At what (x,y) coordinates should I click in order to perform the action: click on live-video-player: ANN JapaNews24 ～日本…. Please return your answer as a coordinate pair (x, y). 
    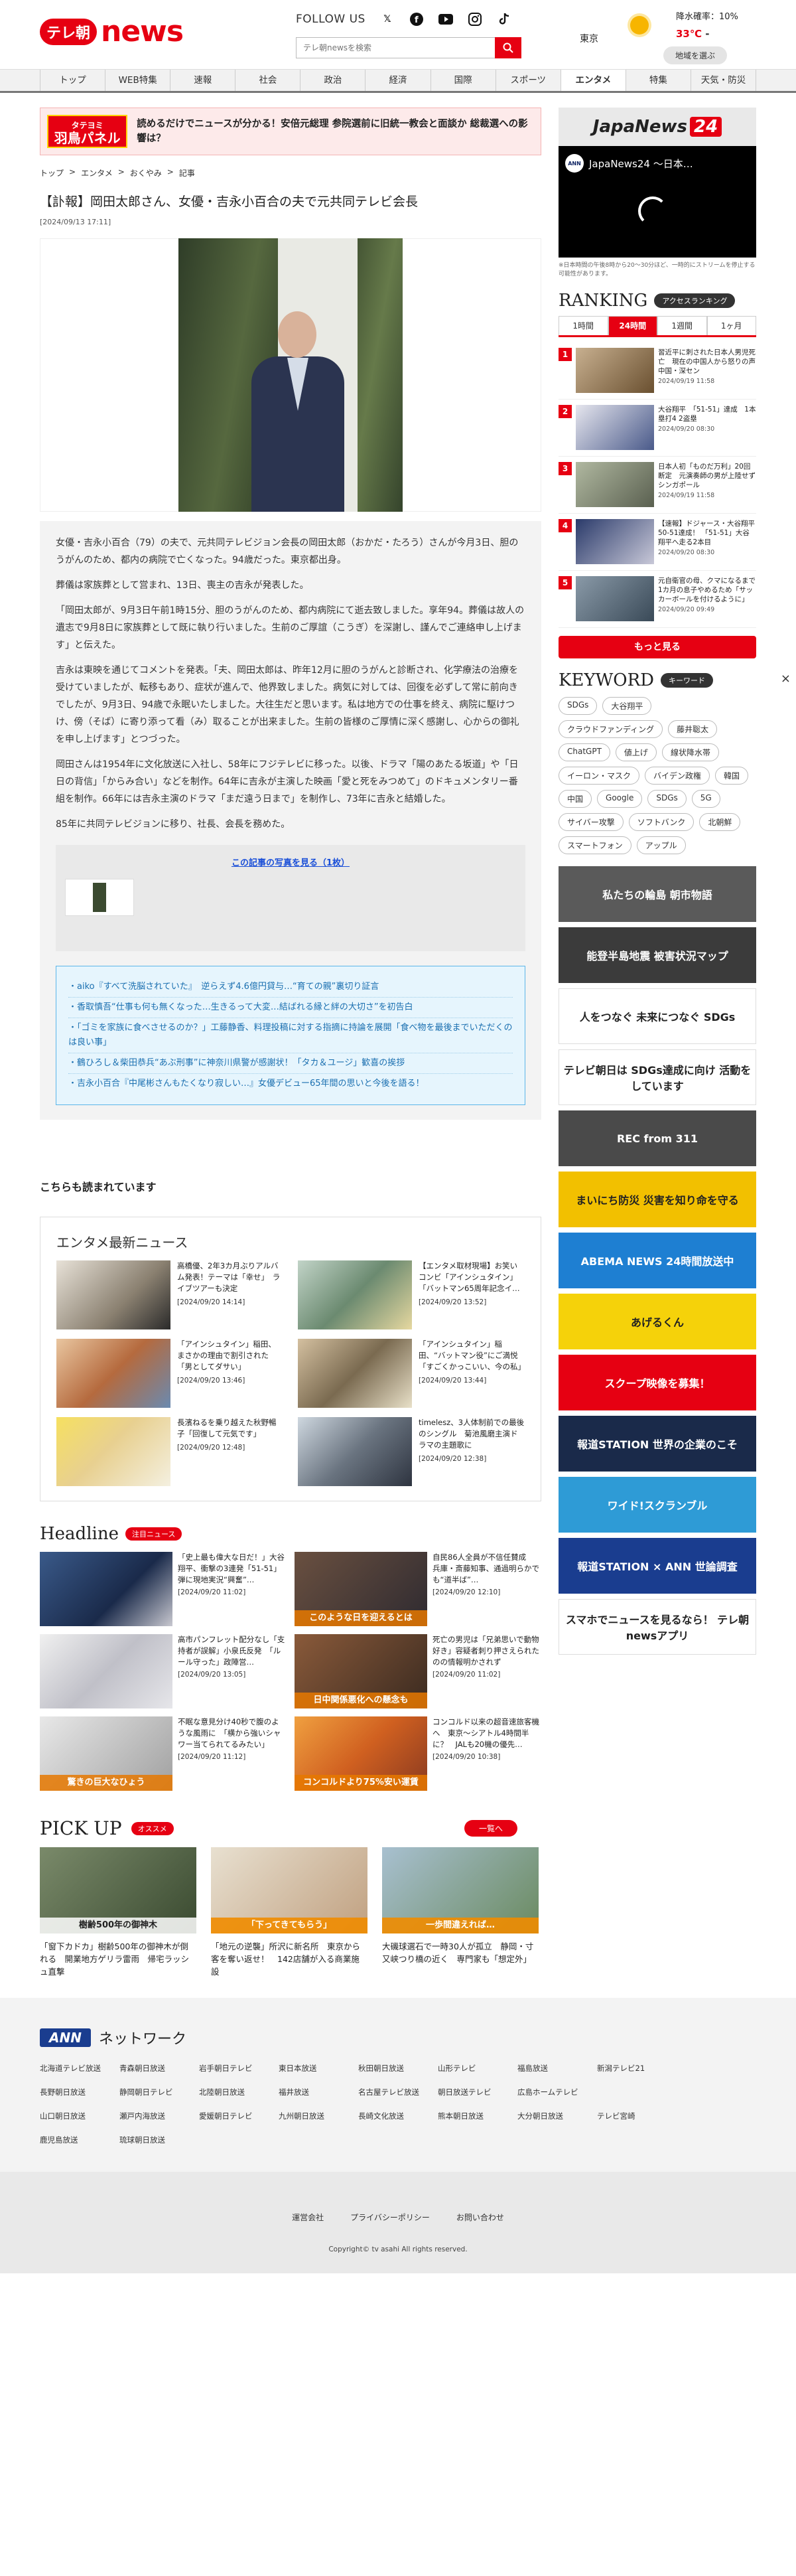
    Looking at the image, I should click on (657, 202).